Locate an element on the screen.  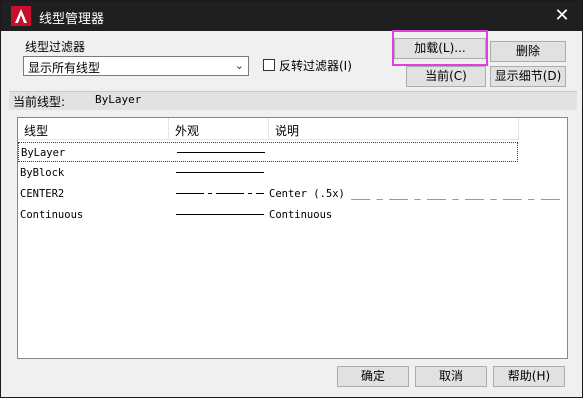
help-button: 帮助(H) is located at coordinates (529, 376).